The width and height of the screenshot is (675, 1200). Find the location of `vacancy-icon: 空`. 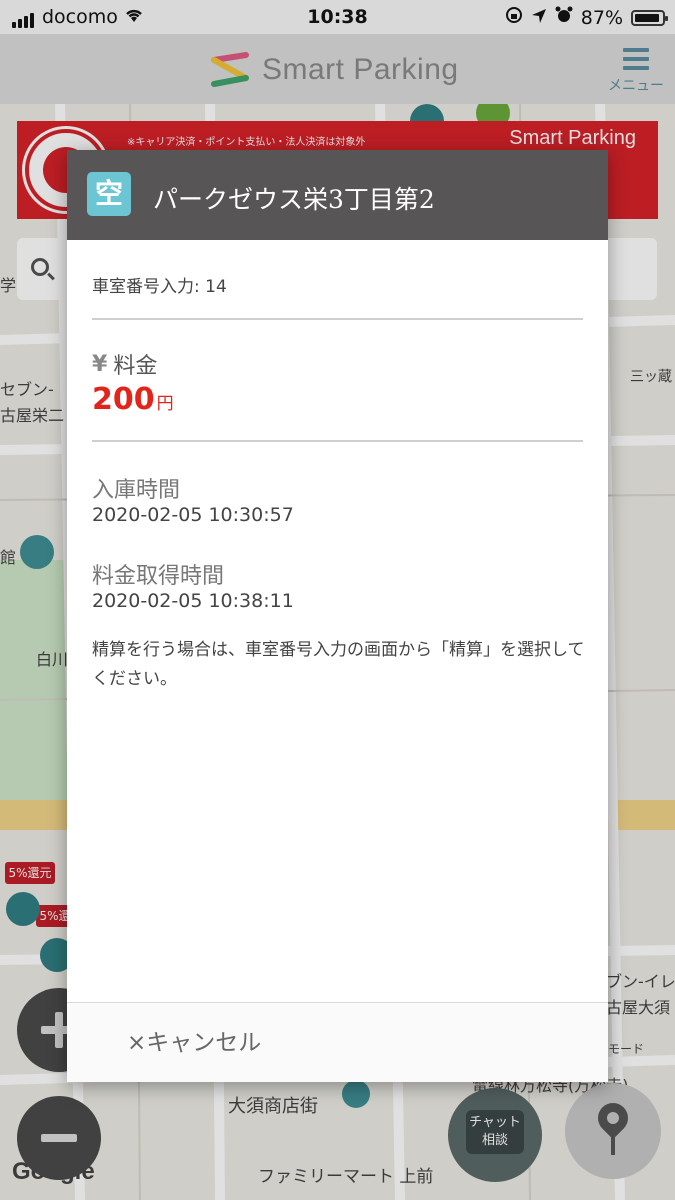

vacancy-icon: 空 is located at coordinates (109, 194).